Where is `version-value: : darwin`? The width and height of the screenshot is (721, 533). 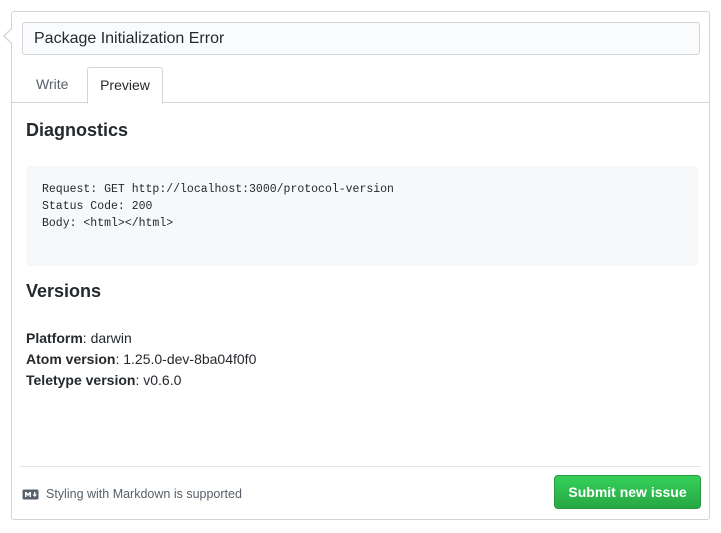
version-value: : darwin is located at coordinates (107, 338).